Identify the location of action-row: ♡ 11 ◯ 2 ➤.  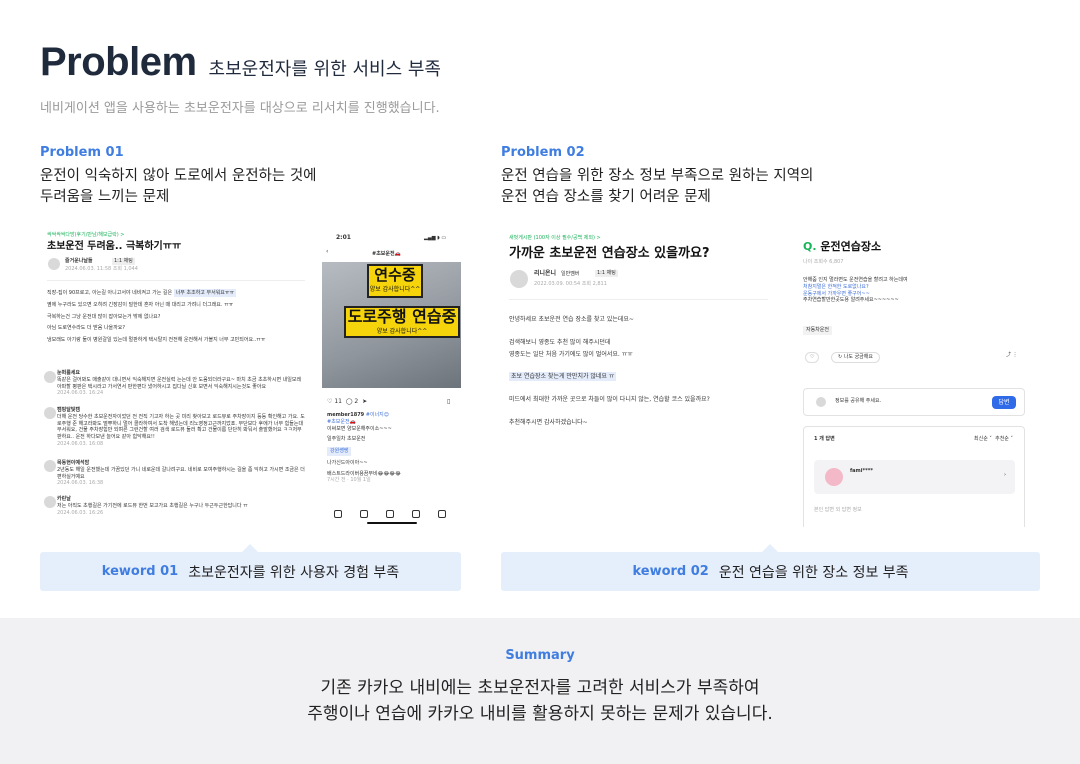
(347, 402).